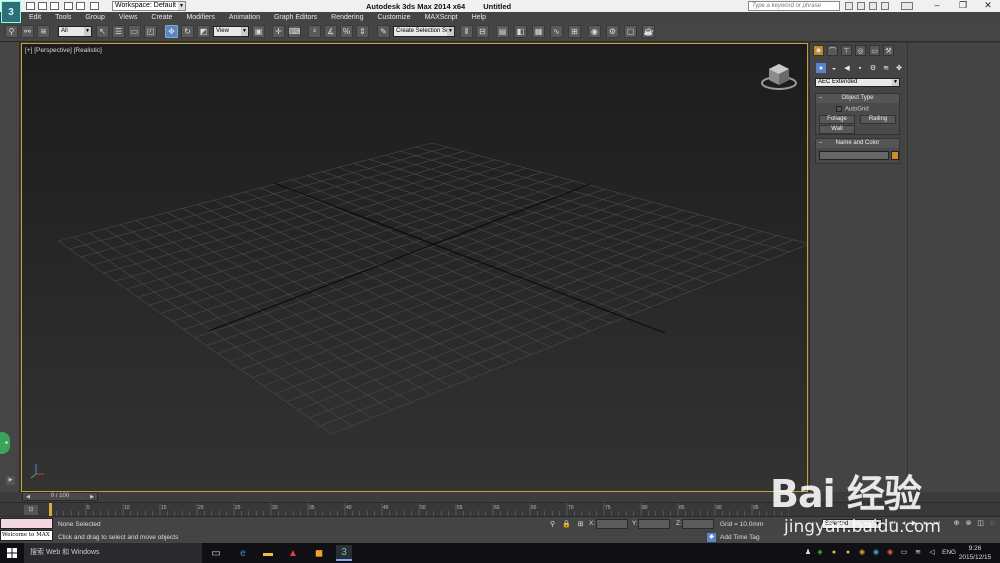  Describe the element at coordinates (43, 31) in the screenshot. I see `bind-to-space-warp-icon: ≋` at that location.